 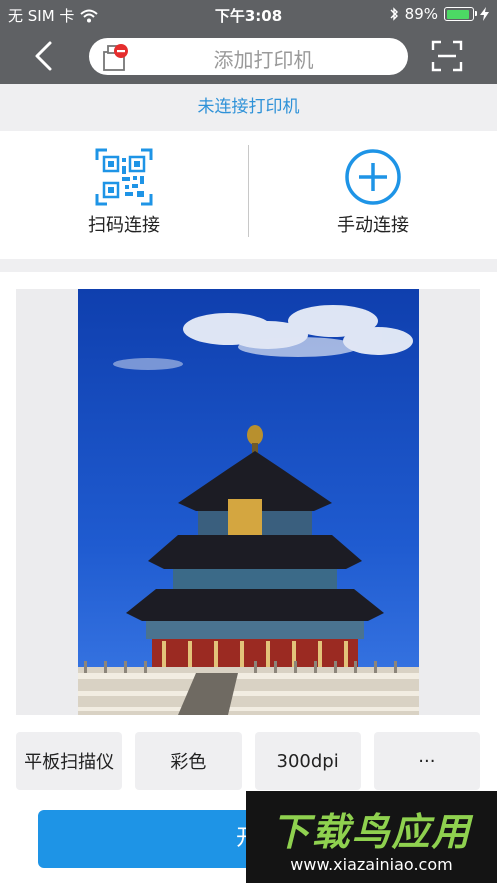 What do you see at coordinates (460, 14) in the screenshot?
I see `battery-icon` at bounding box center [460, 14].